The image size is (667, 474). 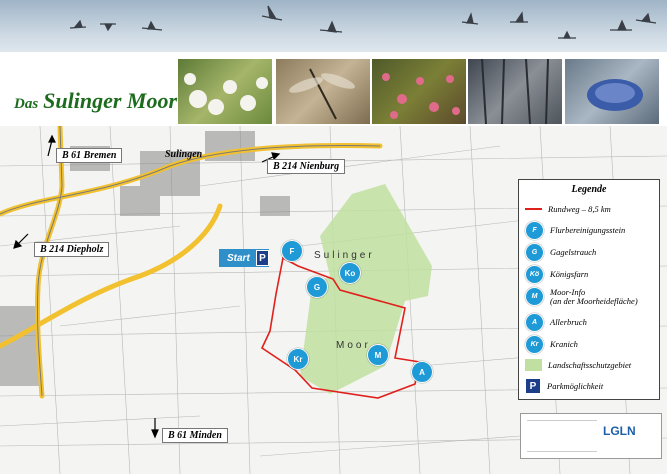 What do you see at coordinates (534, 344) in the screenshot?
I see `legend-pin-kr: Kr` at bounding box center [534, 344].